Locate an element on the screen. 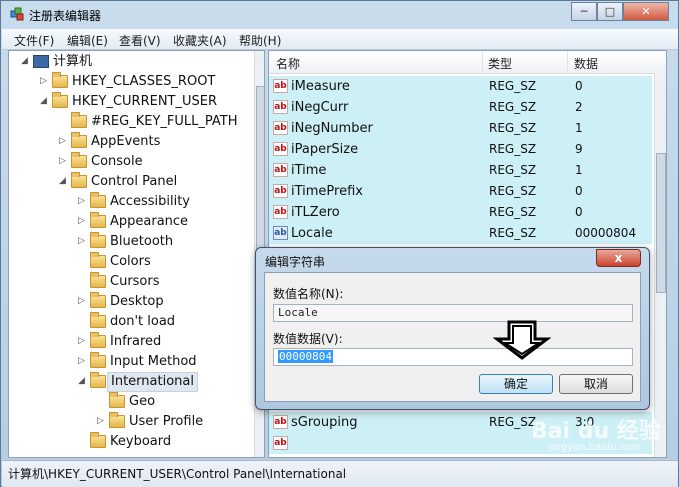 Image resolution: width=679 pixels, height=487 pixels. window-title: 注册表编辑器 is located at coordinates (65, 16).